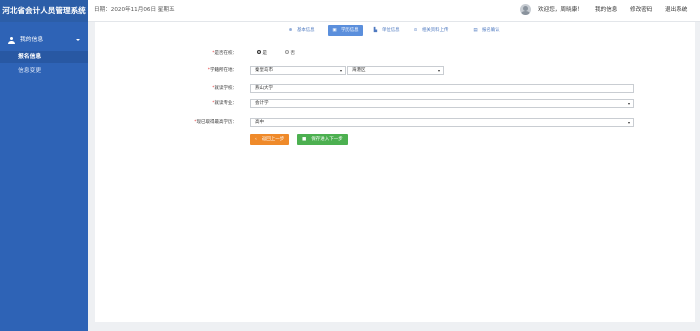 This screenshot has width=700, height=331. Describe the element at coordinates (215, 122) in the screenshot. I see `education-label: *现已取得最高学历：` at that location.